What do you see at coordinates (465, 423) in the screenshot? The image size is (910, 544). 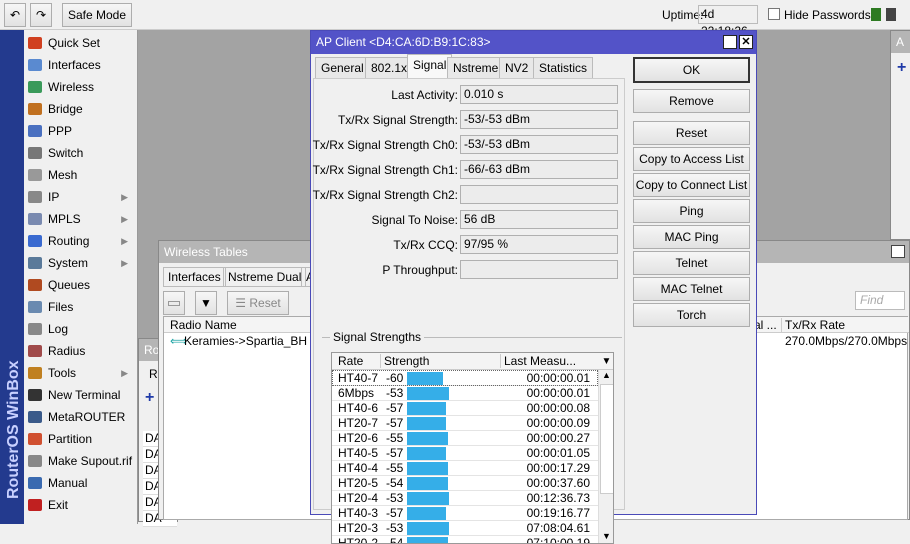 I see `signal-row: HT20-7 -57 00:00:00.09` at bounding box center [465, 423].